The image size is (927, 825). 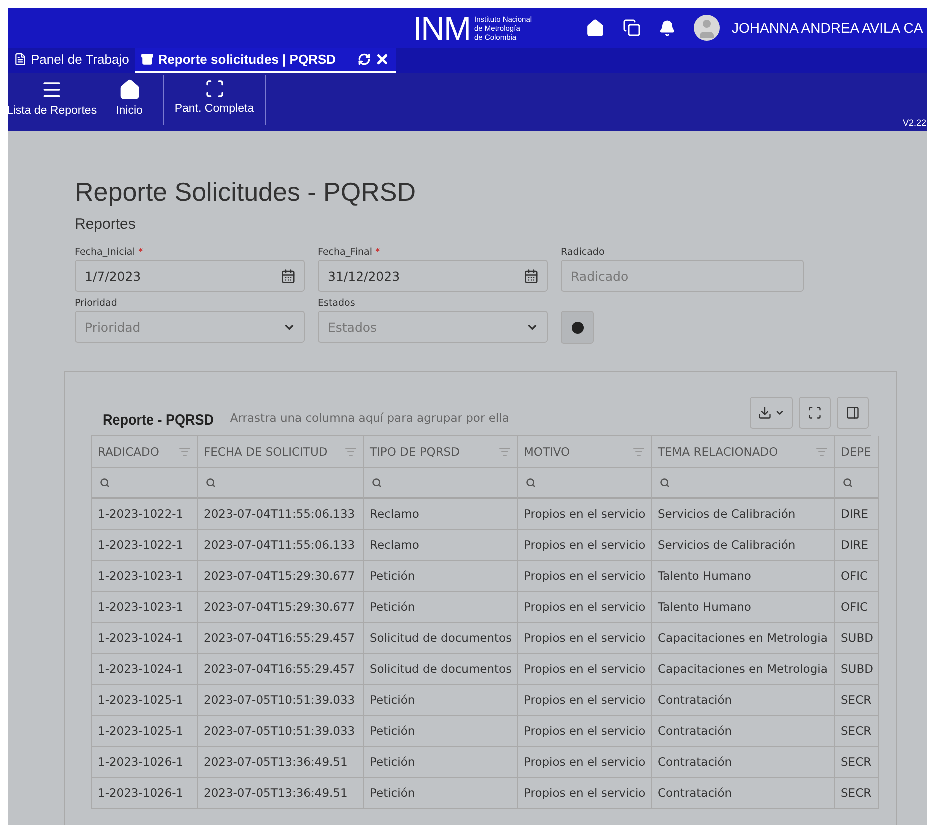 I want to click on table-cell: 2023-07-04T11:55:06.133, so click(x=281, y=514).